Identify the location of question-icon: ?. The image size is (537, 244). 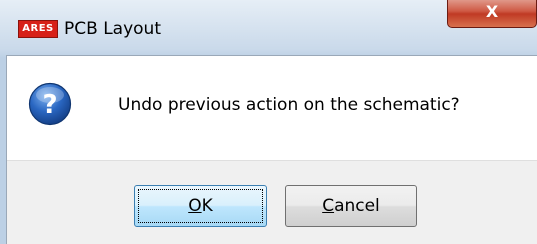
(50, 104).